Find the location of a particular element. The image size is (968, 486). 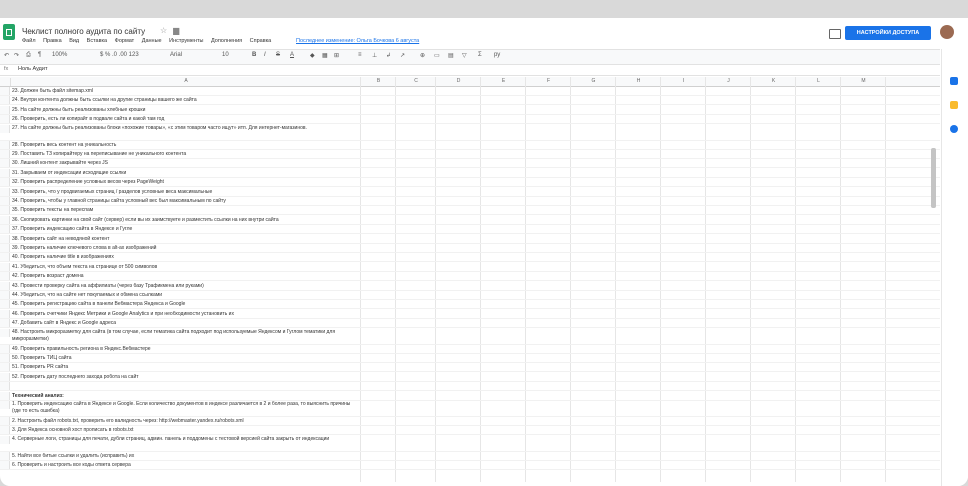

table-row: 50. Проверить ТИЦ сайта is located at coordinates (470, 358).